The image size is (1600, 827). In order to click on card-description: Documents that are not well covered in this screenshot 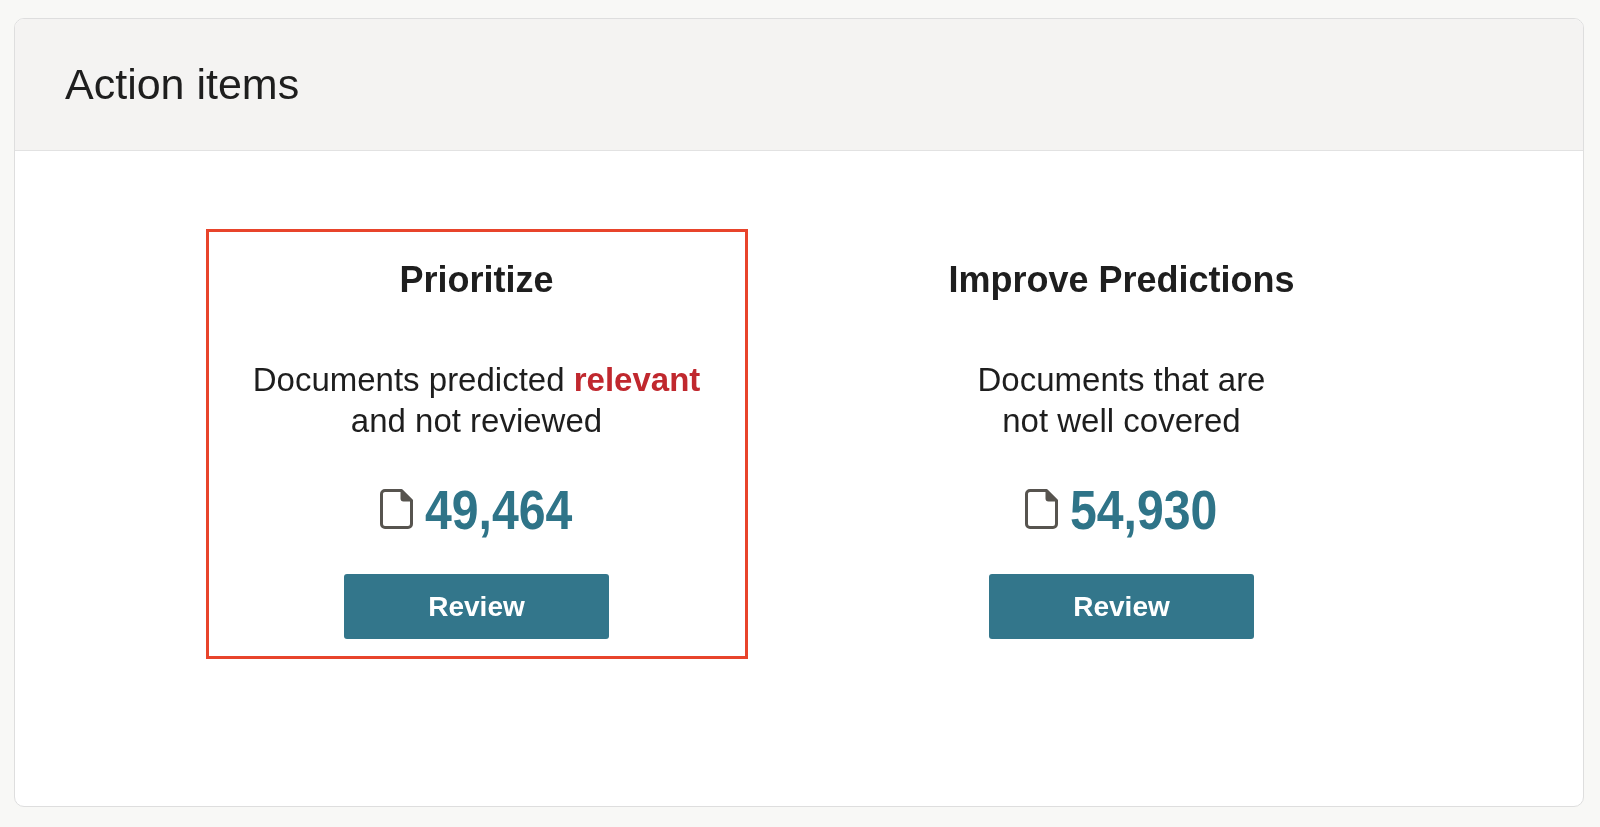, I will do `click(1121, 400)`.